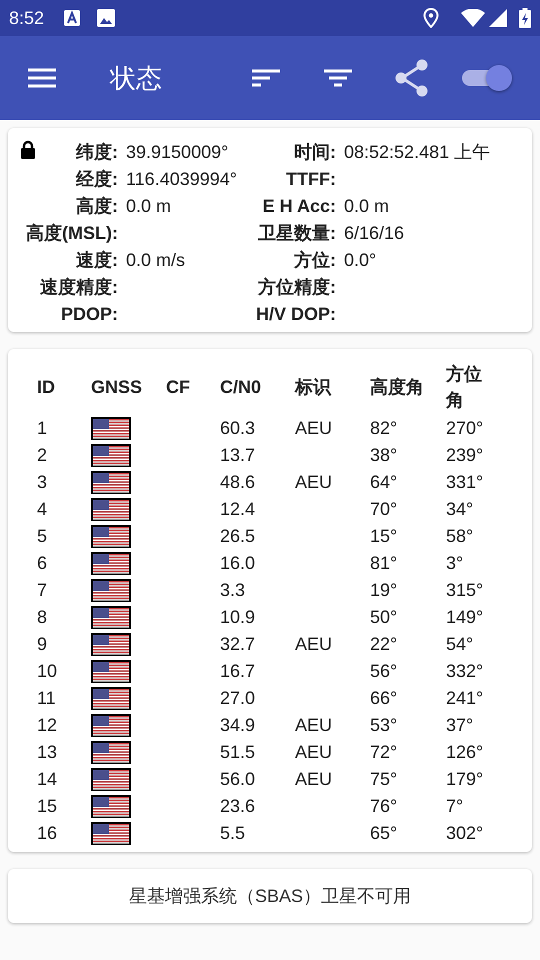  I want to click on table-cell-text: 2, so click(42, 455).